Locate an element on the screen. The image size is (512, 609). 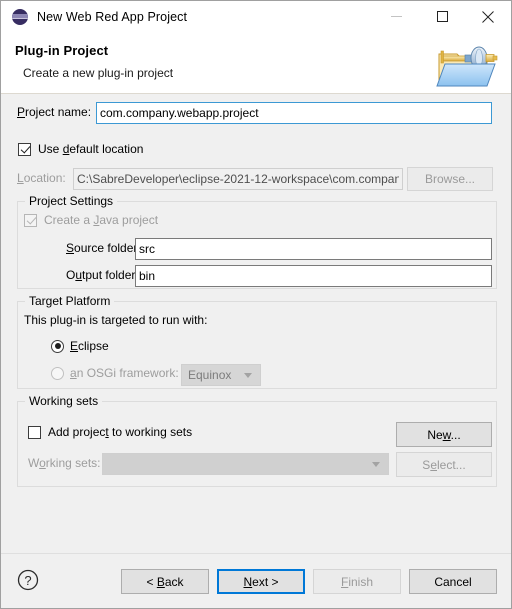
cancel-button-label: Cancel is located at coordinates (453, 581).